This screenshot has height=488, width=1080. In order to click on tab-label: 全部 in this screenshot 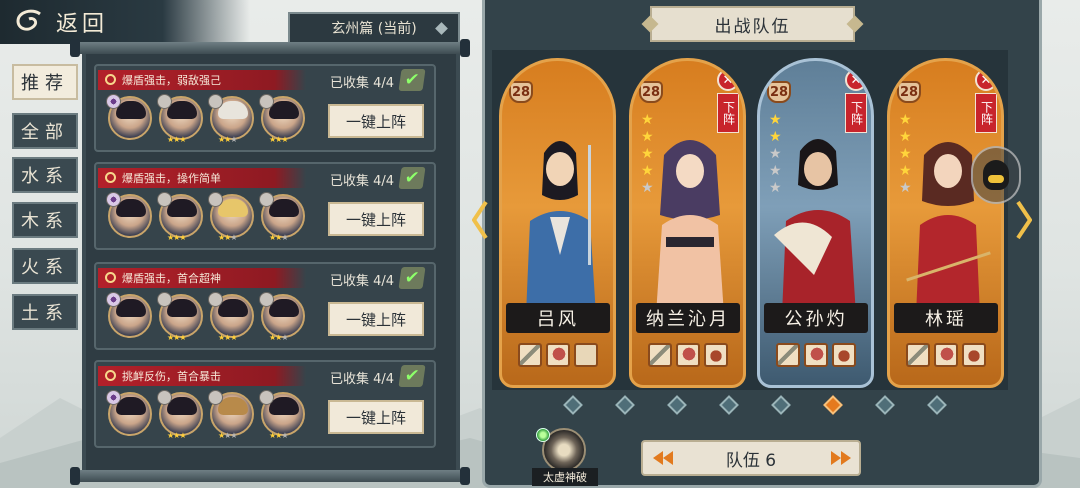, I will do `click(45, 132)`.